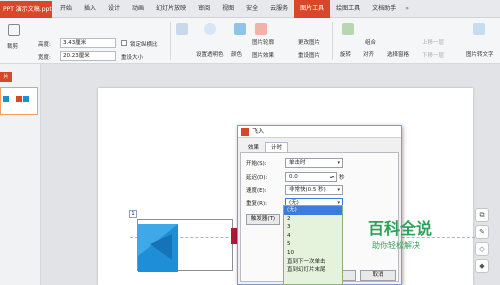  What do you see at coordinates (319, 132) in the screenshot?
I see `dialog-titlebar: 飞入` at bounding box center [319, 132].